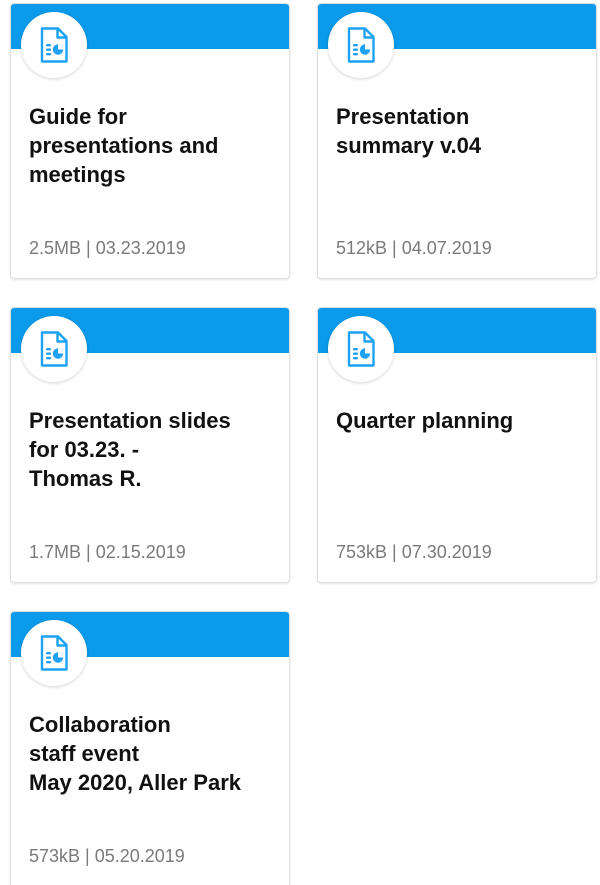 The image size is (600, 885). What do you see at coordinates (425, 420) in the screenshot?
I see `file-title: Quarter planning` at bounding box center [425, 420].